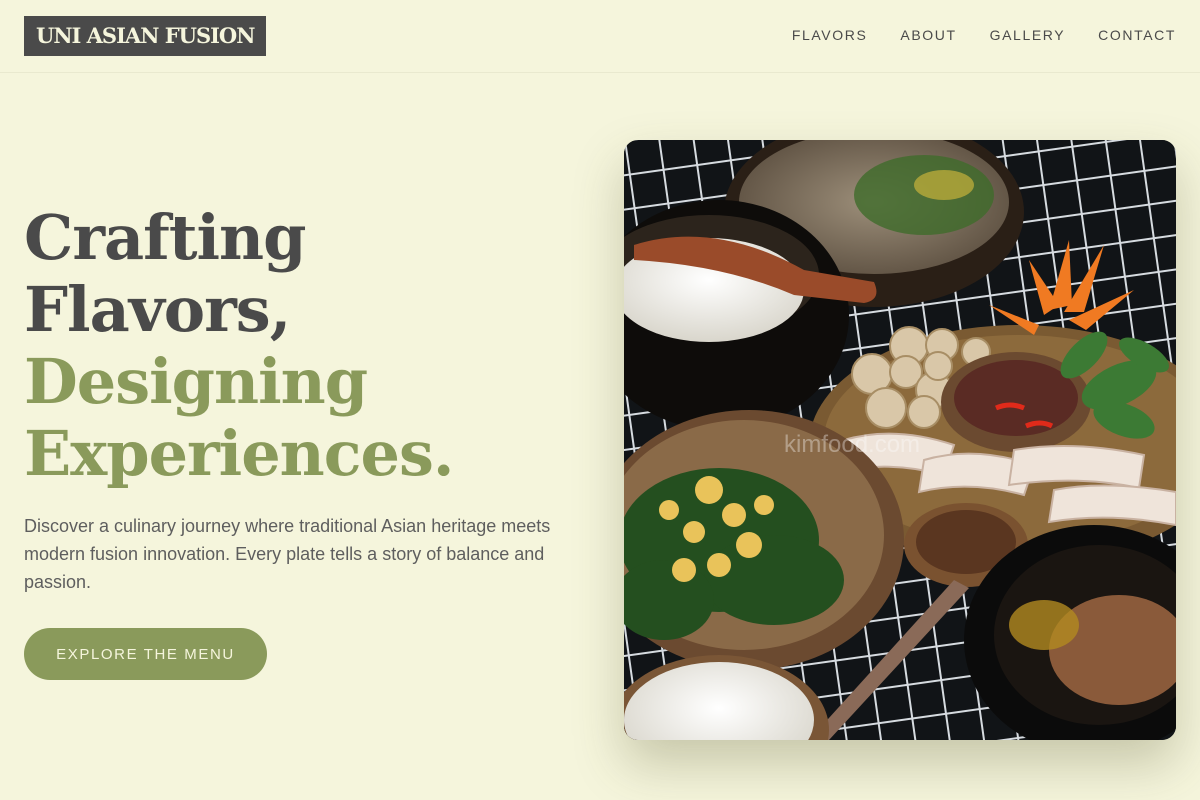 Image resolution: width=1200 pixels, height=800 pixels. I want to click on nav-link-about: ABOUT, so click(928, 35).